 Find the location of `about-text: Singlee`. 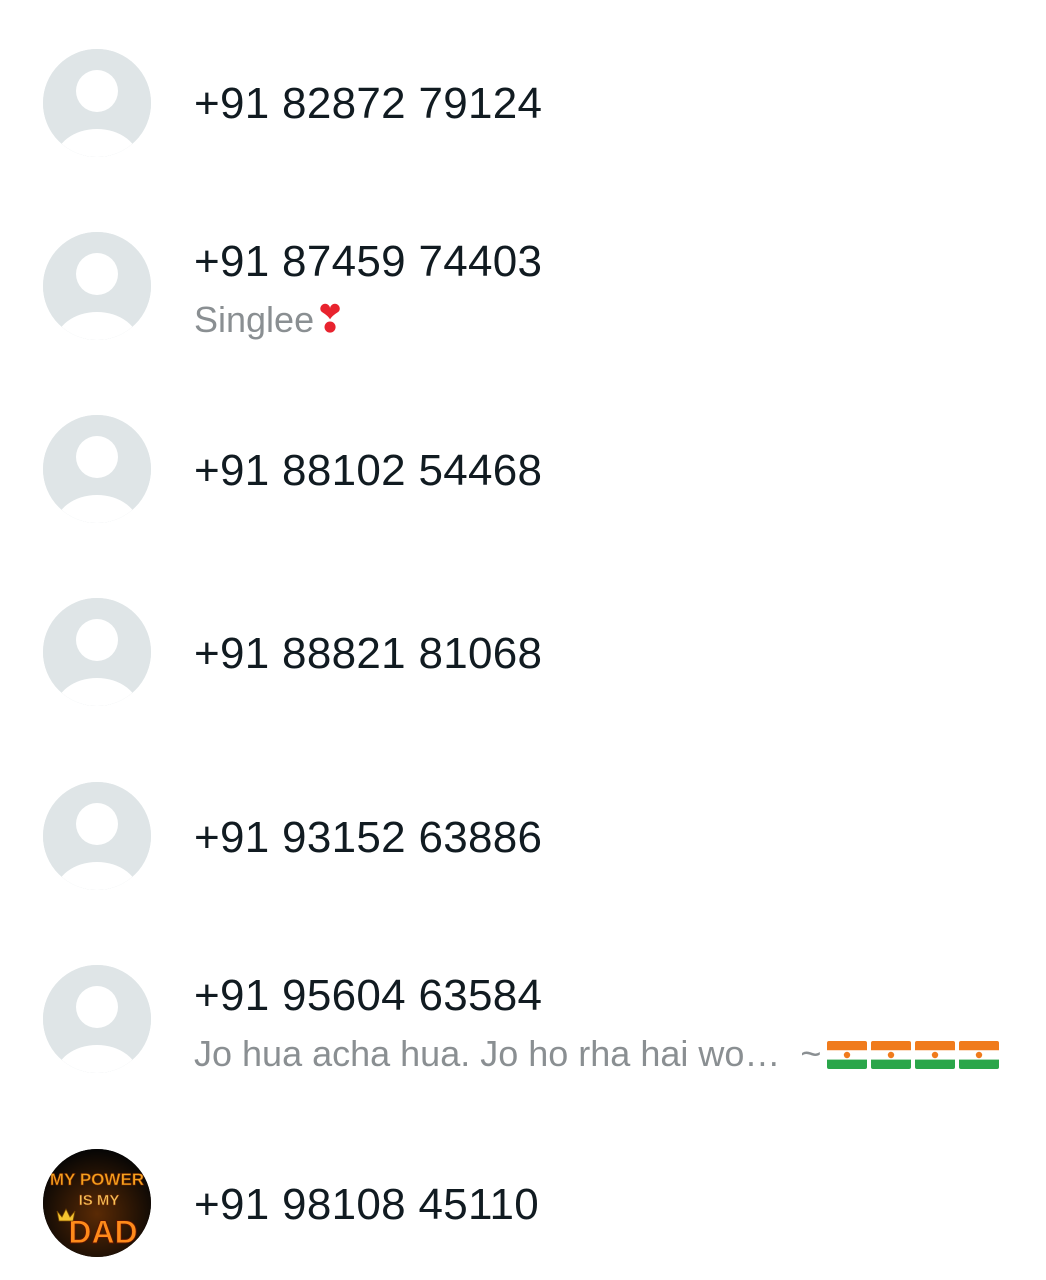

about-text: Singlee is located at coordinates (254, 319).